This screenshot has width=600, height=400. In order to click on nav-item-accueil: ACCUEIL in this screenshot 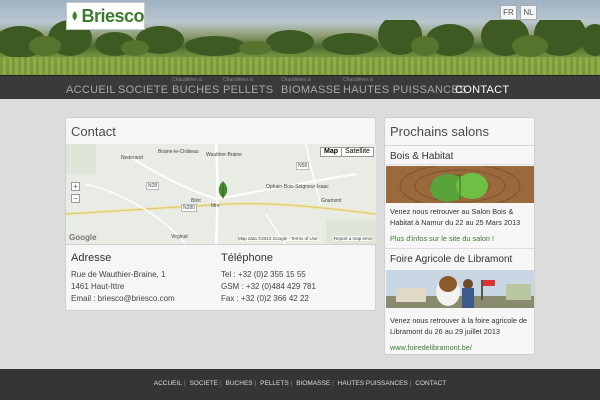, I will do `click(91, 90)`.